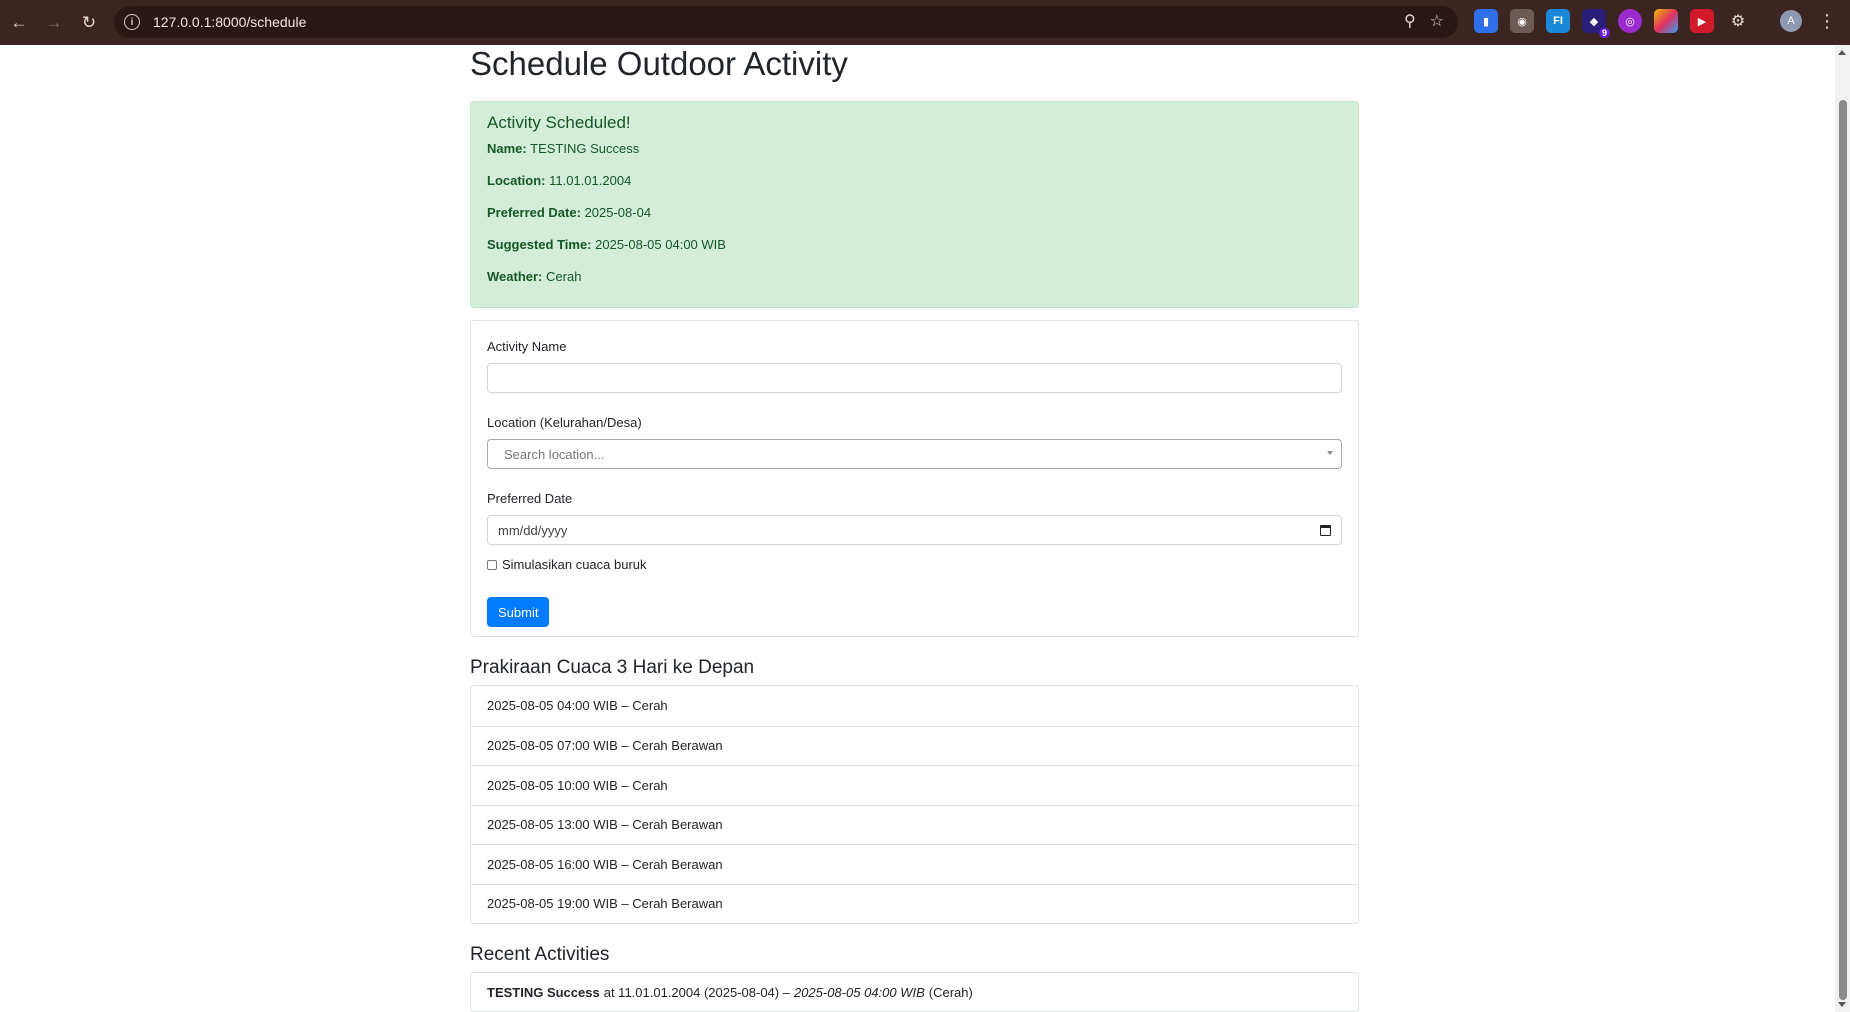  I want to click on zoom-icon: ⚲, so click(1410, 21).